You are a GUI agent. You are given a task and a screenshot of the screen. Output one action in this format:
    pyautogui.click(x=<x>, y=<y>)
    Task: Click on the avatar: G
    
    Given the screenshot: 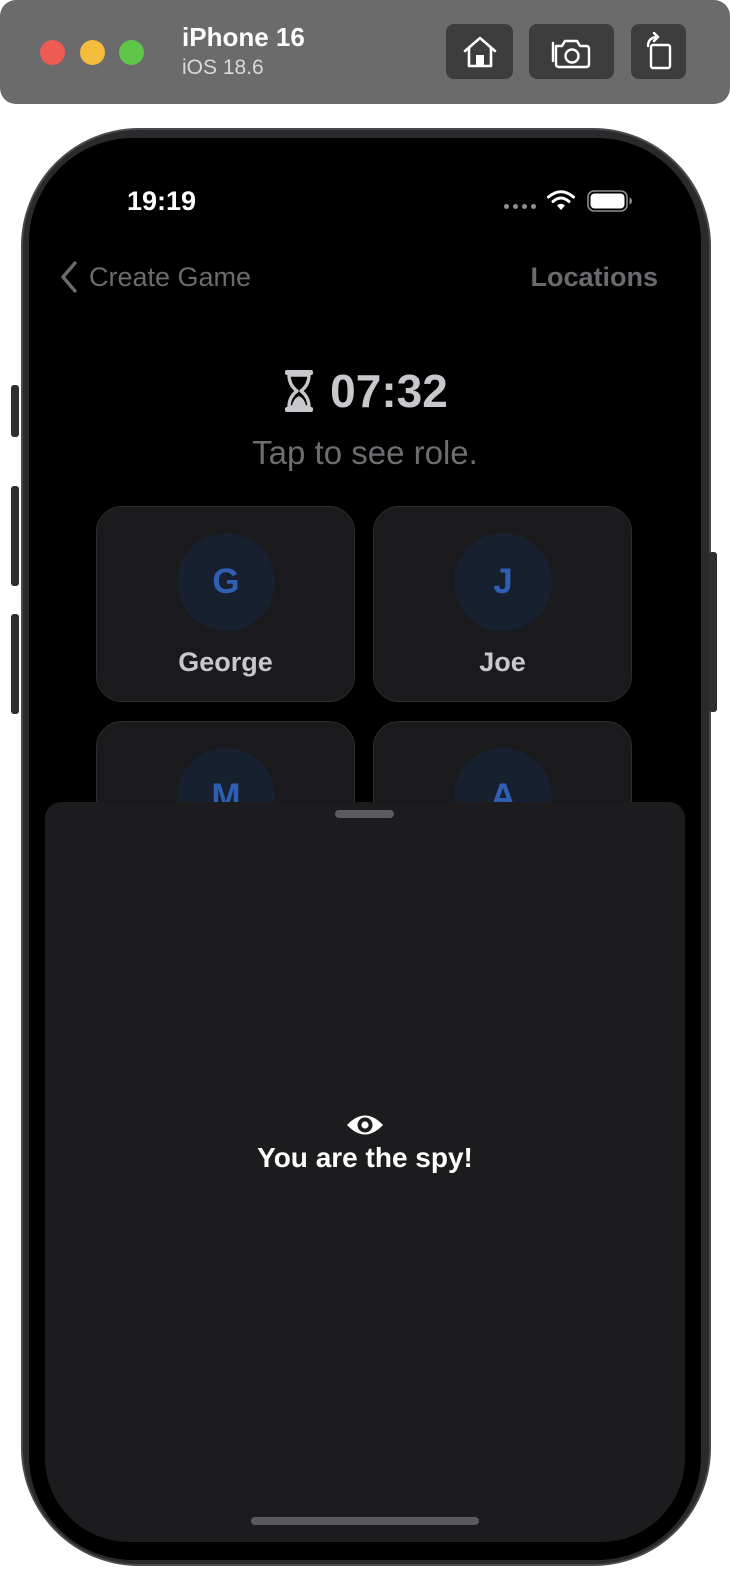 What is the action you would take?
    pyautogui.click(x=226, y=582)
    